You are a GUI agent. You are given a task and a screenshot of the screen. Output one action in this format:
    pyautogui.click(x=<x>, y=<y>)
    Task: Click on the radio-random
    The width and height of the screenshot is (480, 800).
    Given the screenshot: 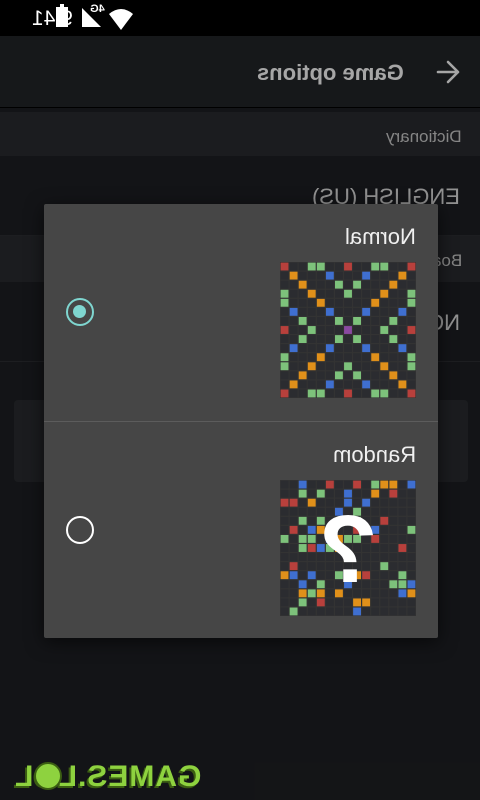 What is the action you would take?
    pyautogui.click(x=80, y=530)
    